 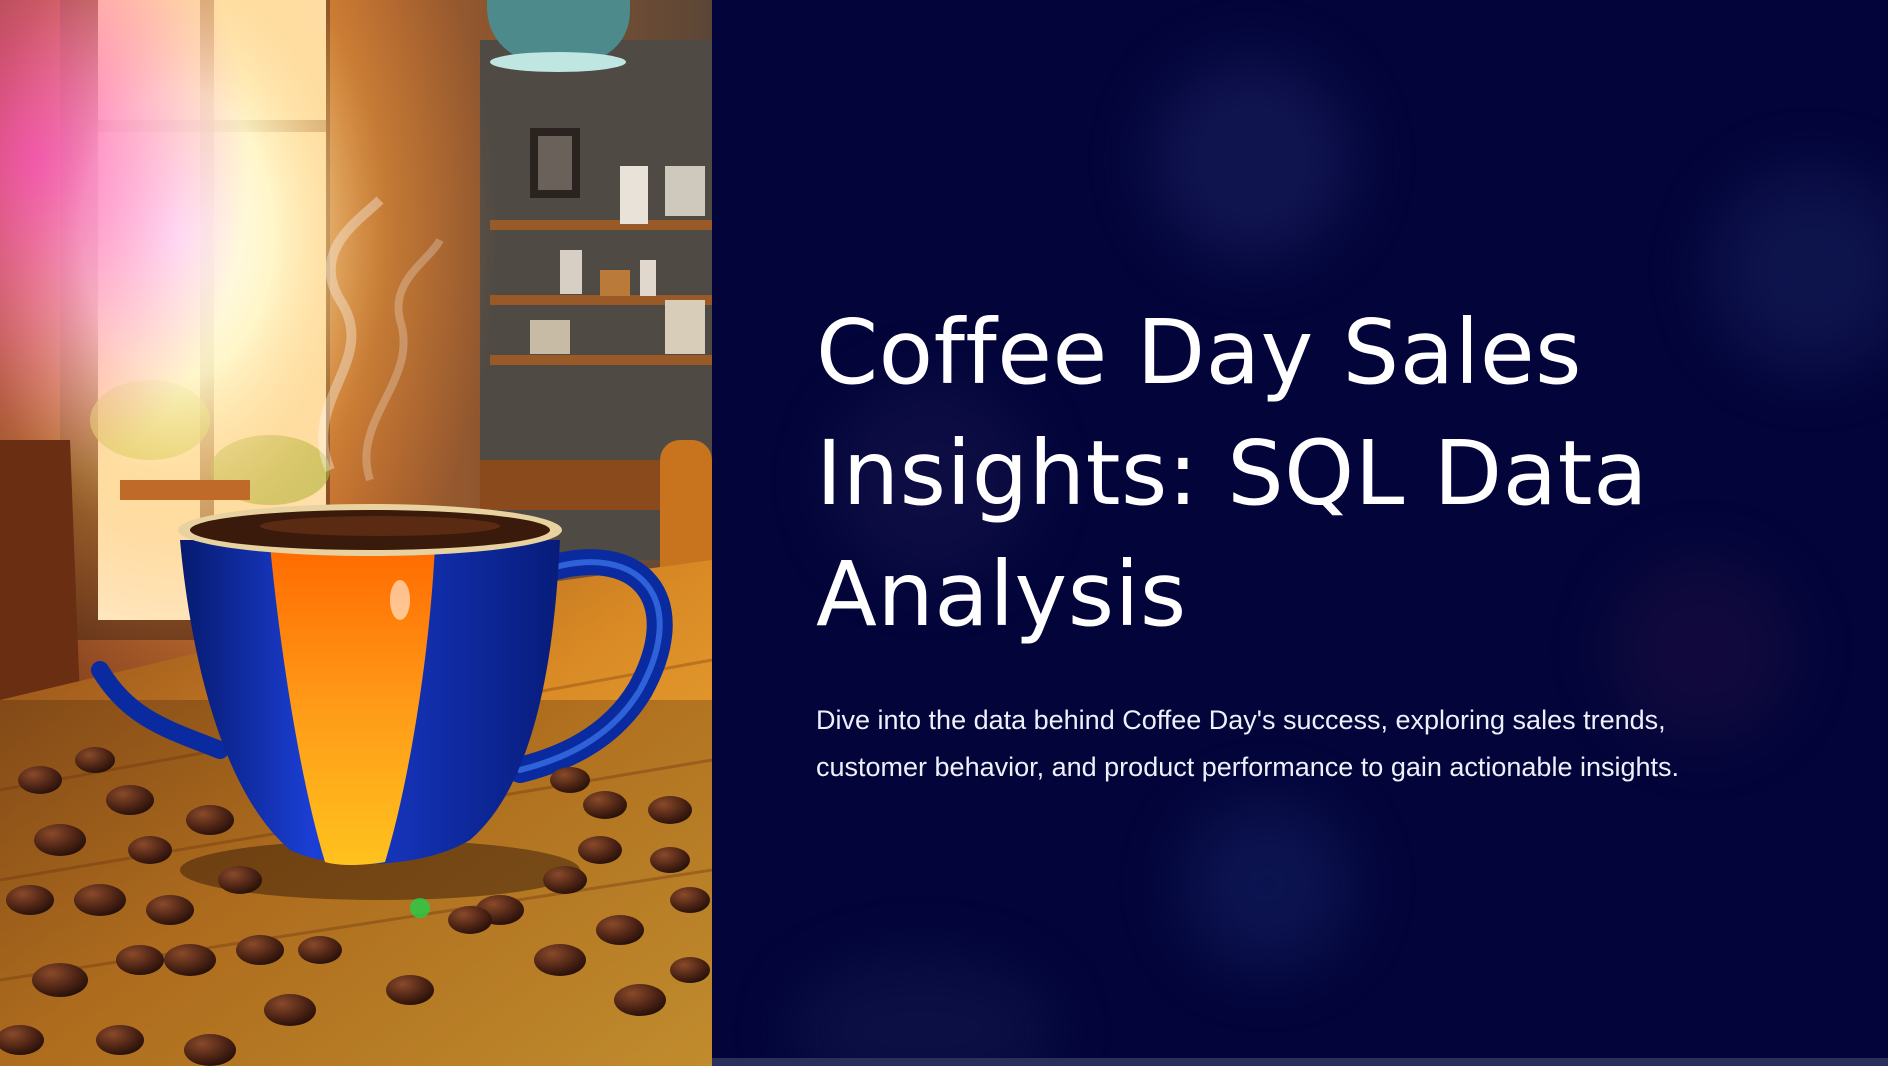 I want to click on bottom-divider, so click(x=1300, y=1062).